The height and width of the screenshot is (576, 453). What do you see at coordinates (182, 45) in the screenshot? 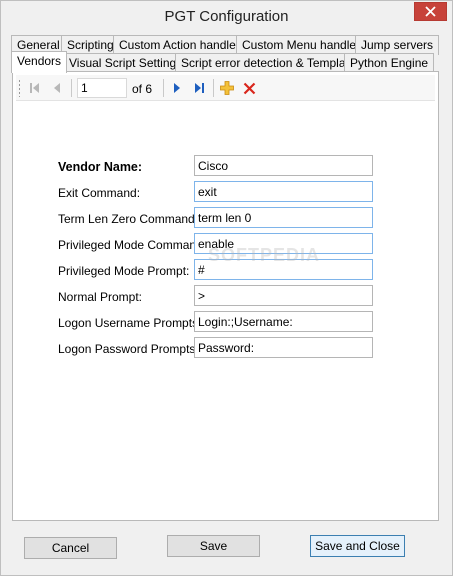
I see `tab-custom-action-handlers: Custom Action handlers` at bounding box center [182, 45].